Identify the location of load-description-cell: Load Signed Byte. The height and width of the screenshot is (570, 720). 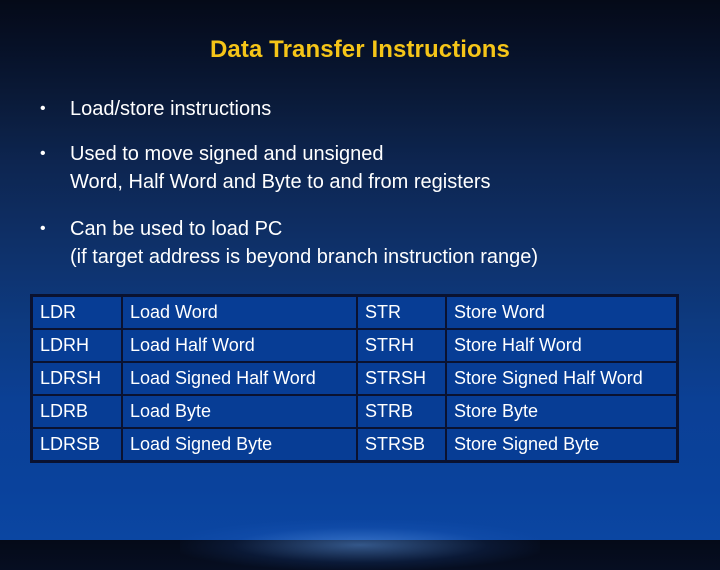
(239, 445).